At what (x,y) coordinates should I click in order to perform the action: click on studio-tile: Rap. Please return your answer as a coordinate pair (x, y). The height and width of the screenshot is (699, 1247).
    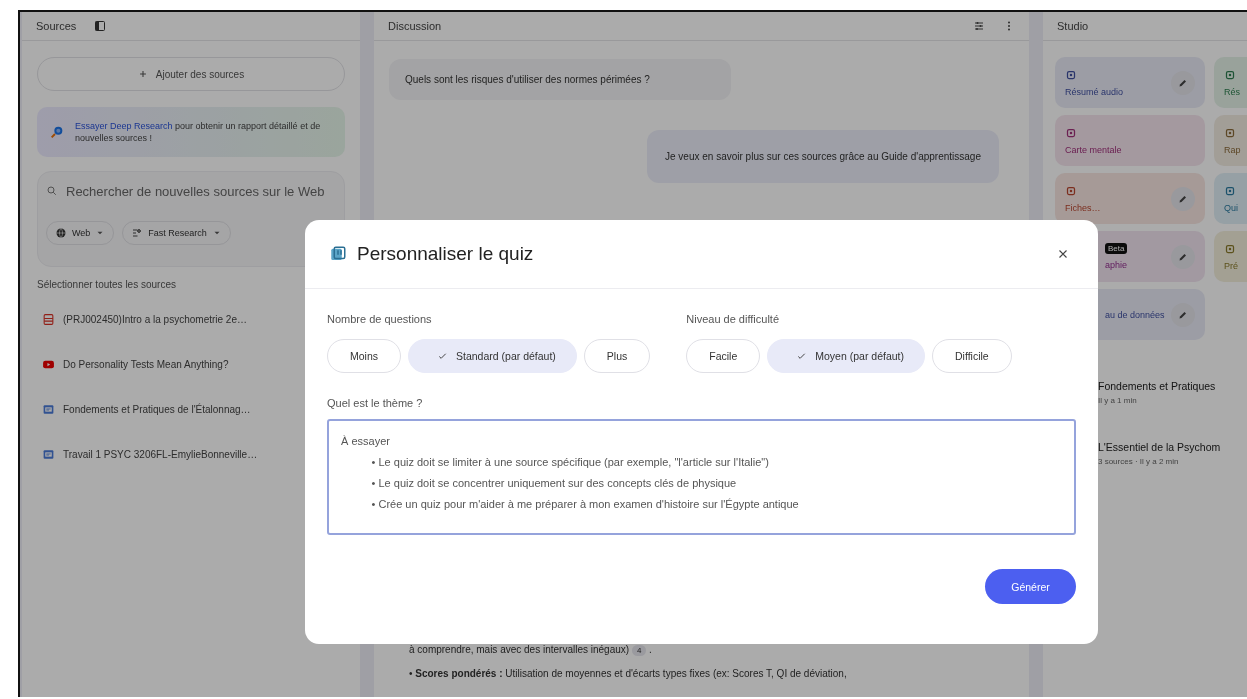
    Looking at the image, I should click on (1230, 140).